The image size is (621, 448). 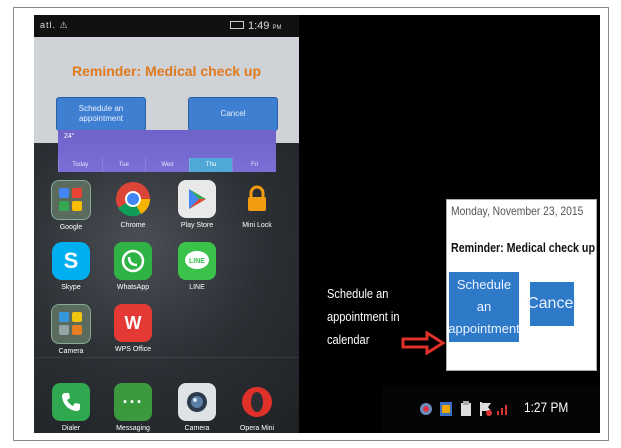 What do you see at coordinates (466, 409) in the screenshot?
I see `clipboard-icon` at bounding box center [466, 409].